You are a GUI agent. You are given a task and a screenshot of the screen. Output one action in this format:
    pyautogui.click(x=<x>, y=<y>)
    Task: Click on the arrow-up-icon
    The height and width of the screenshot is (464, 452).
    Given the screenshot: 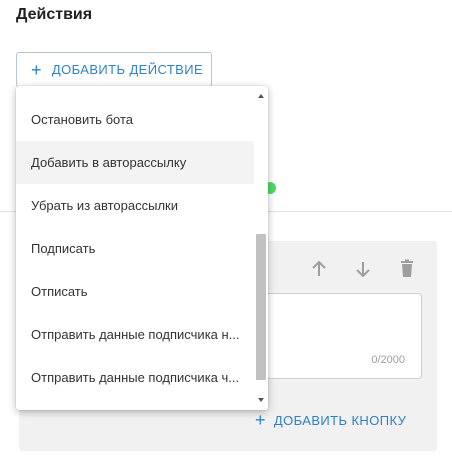 What is the action you would take?
    pyautogui.click(x=319, y=269)
    